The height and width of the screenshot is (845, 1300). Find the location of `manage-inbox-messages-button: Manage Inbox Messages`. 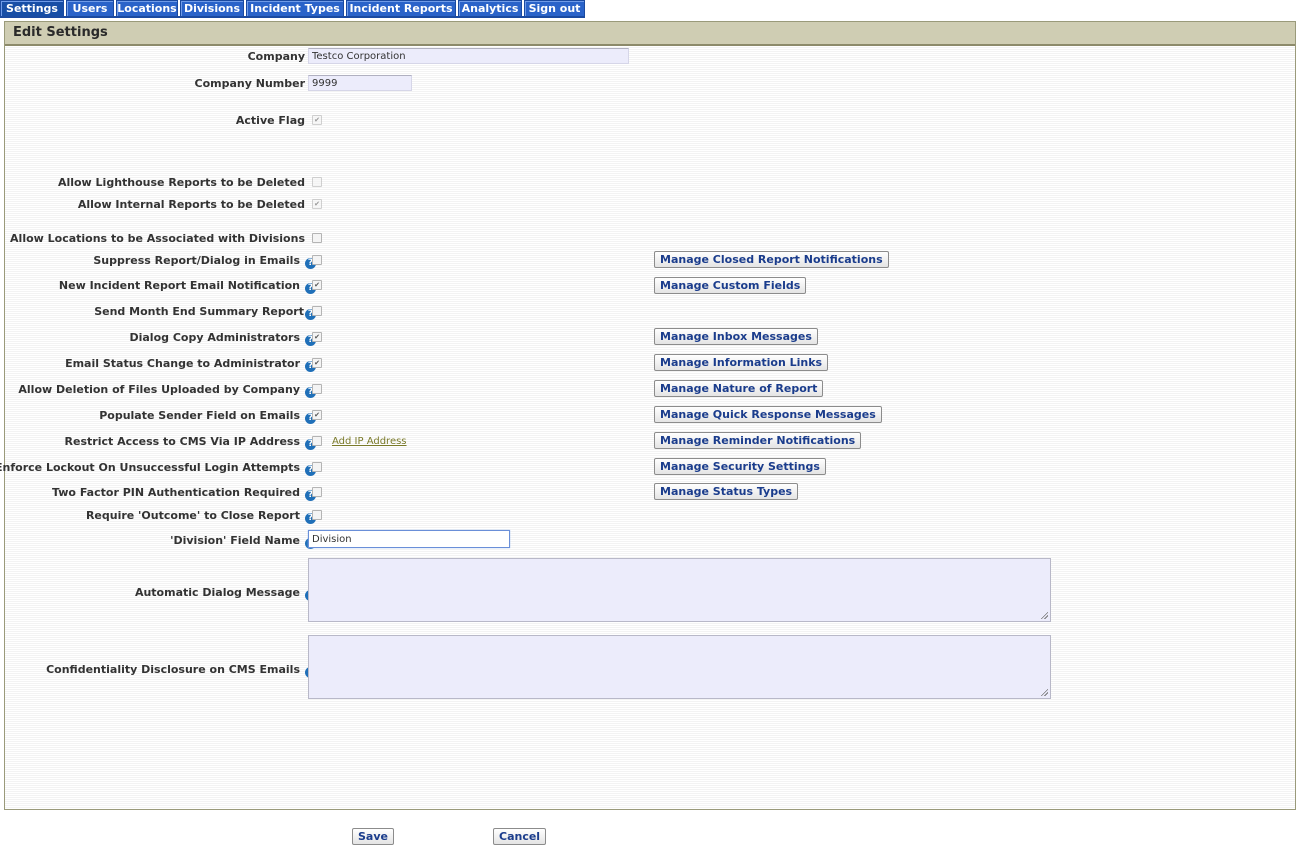

manage-inbox-messages-button: Manage Inbox Messages is located at coordinates (736, 336).